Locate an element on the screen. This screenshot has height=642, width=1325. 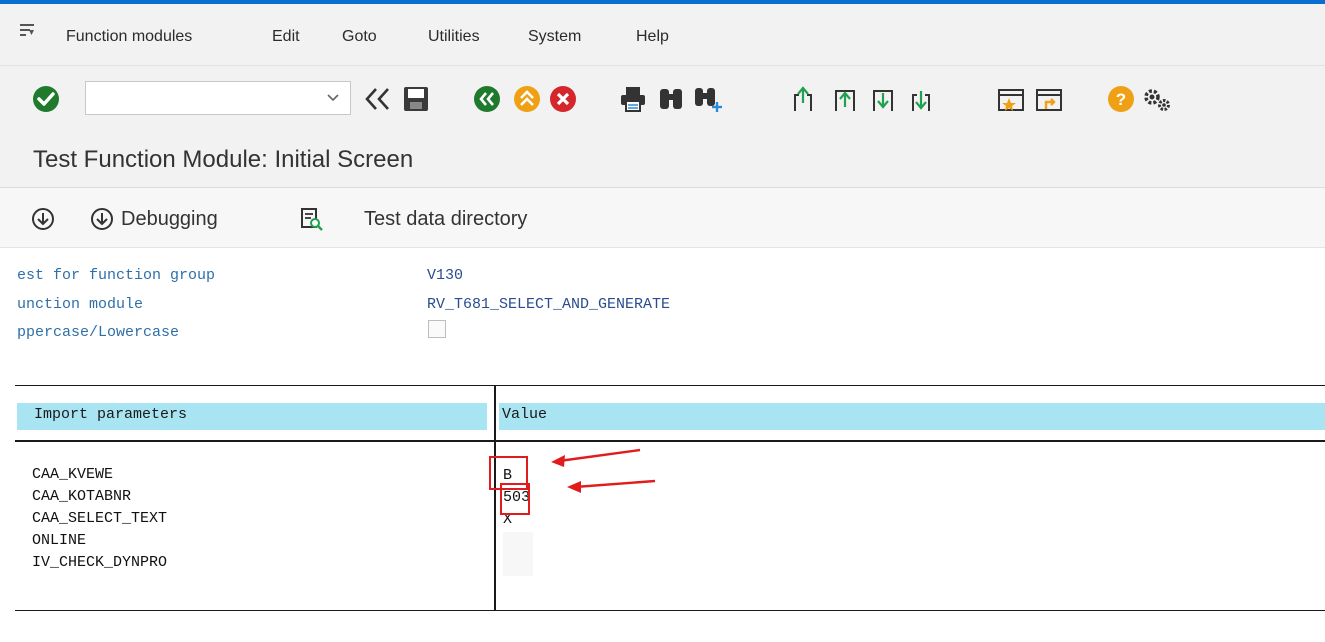
find-next-icon is located at coordinates (708, 100).